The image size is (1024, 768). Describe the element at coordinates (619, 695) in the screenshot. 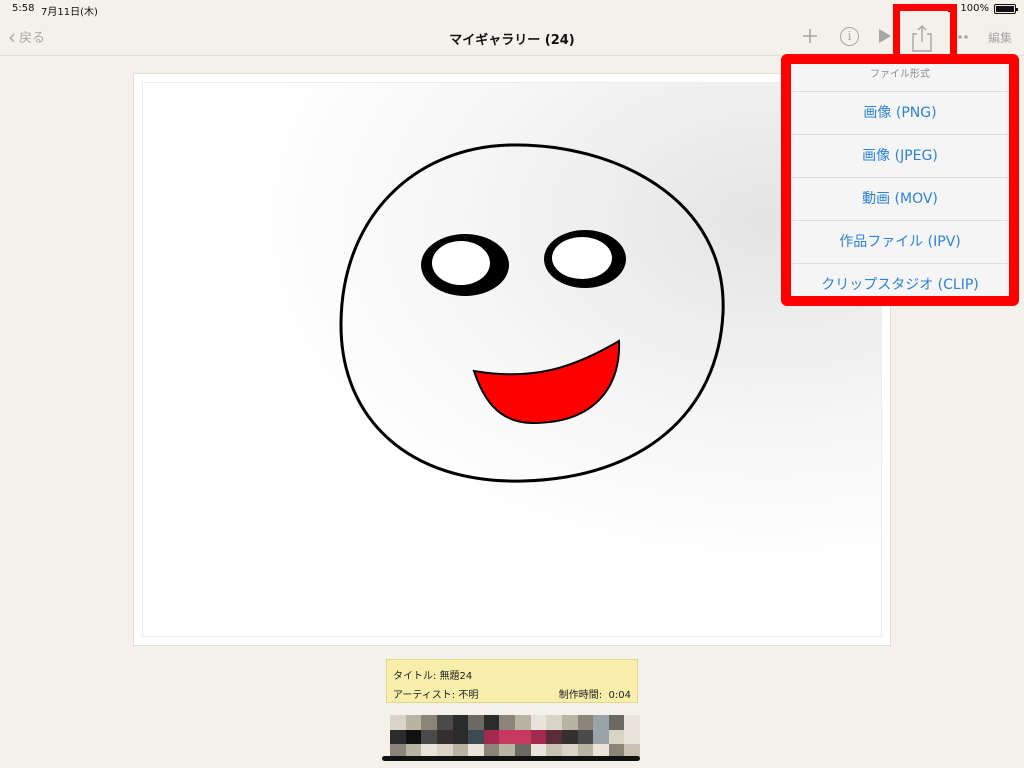

I see `time-value: 0:04` at that location.